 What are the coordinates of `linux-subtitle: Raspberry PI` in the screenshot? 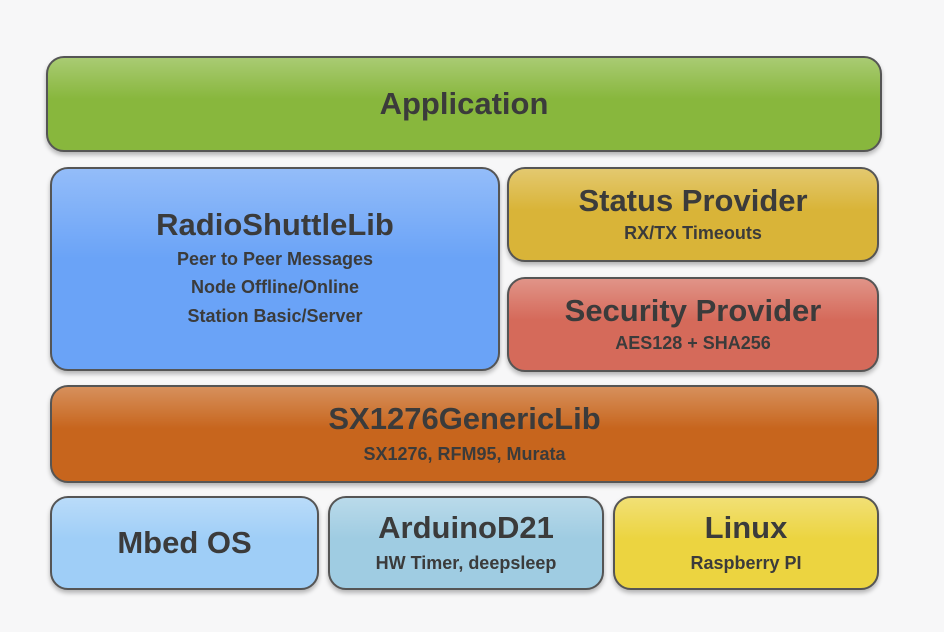 It's located at (746, 562).